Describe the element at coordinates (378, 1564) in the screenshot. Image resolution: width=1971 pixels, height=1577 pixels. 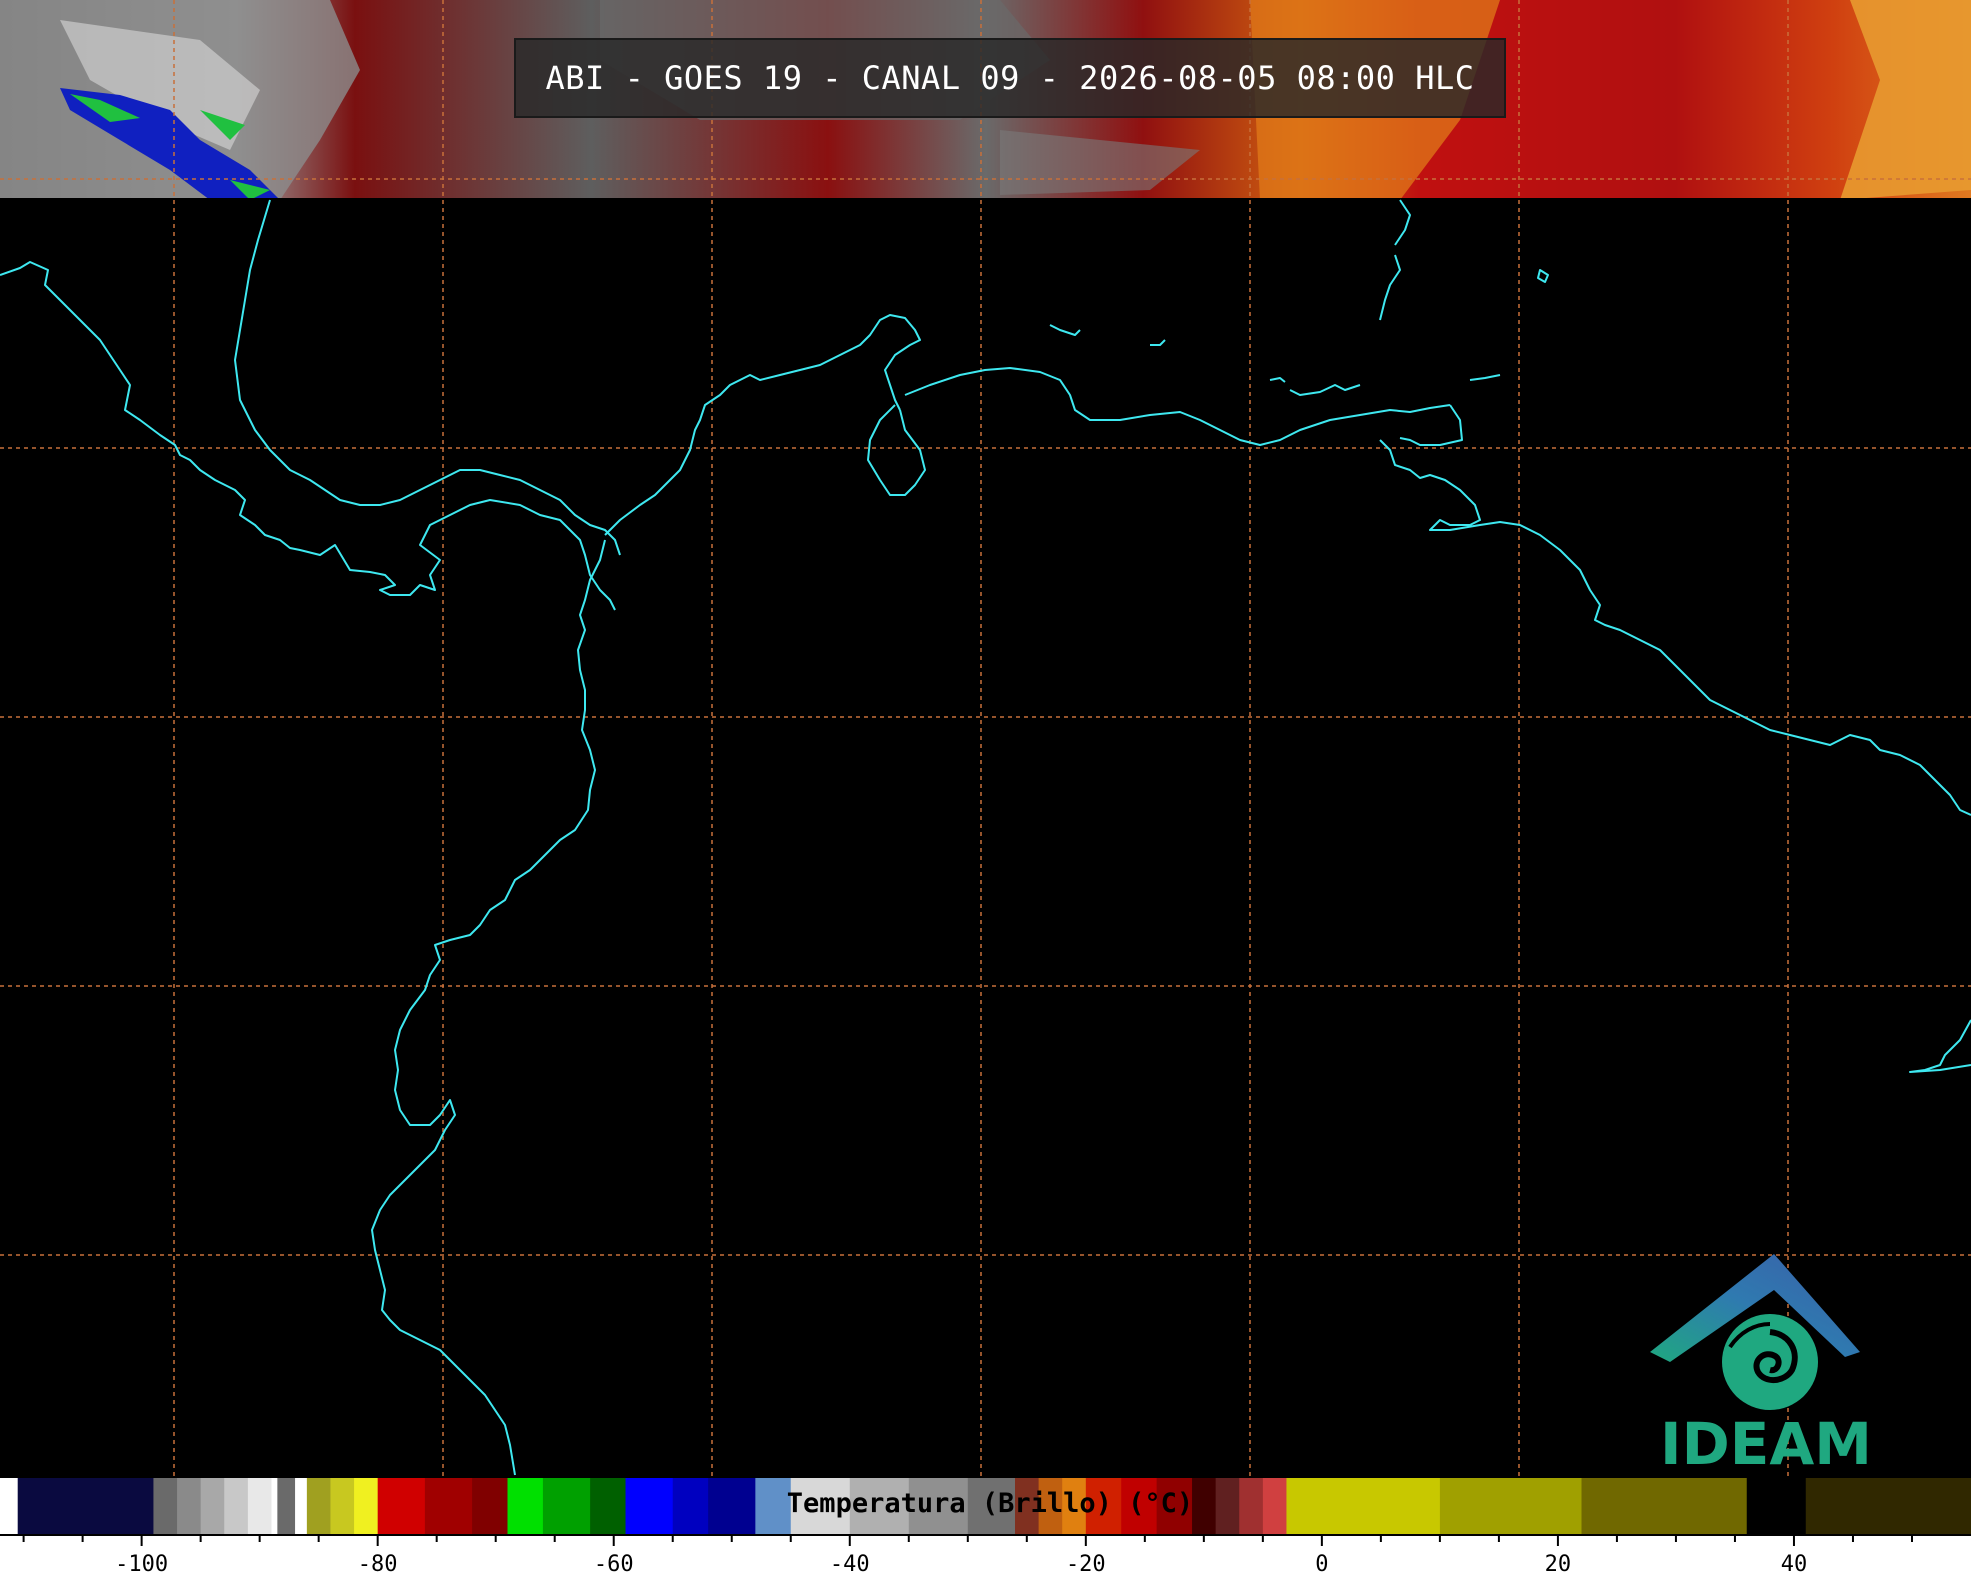
I see `colorbar-tick-label: -80` at that location.